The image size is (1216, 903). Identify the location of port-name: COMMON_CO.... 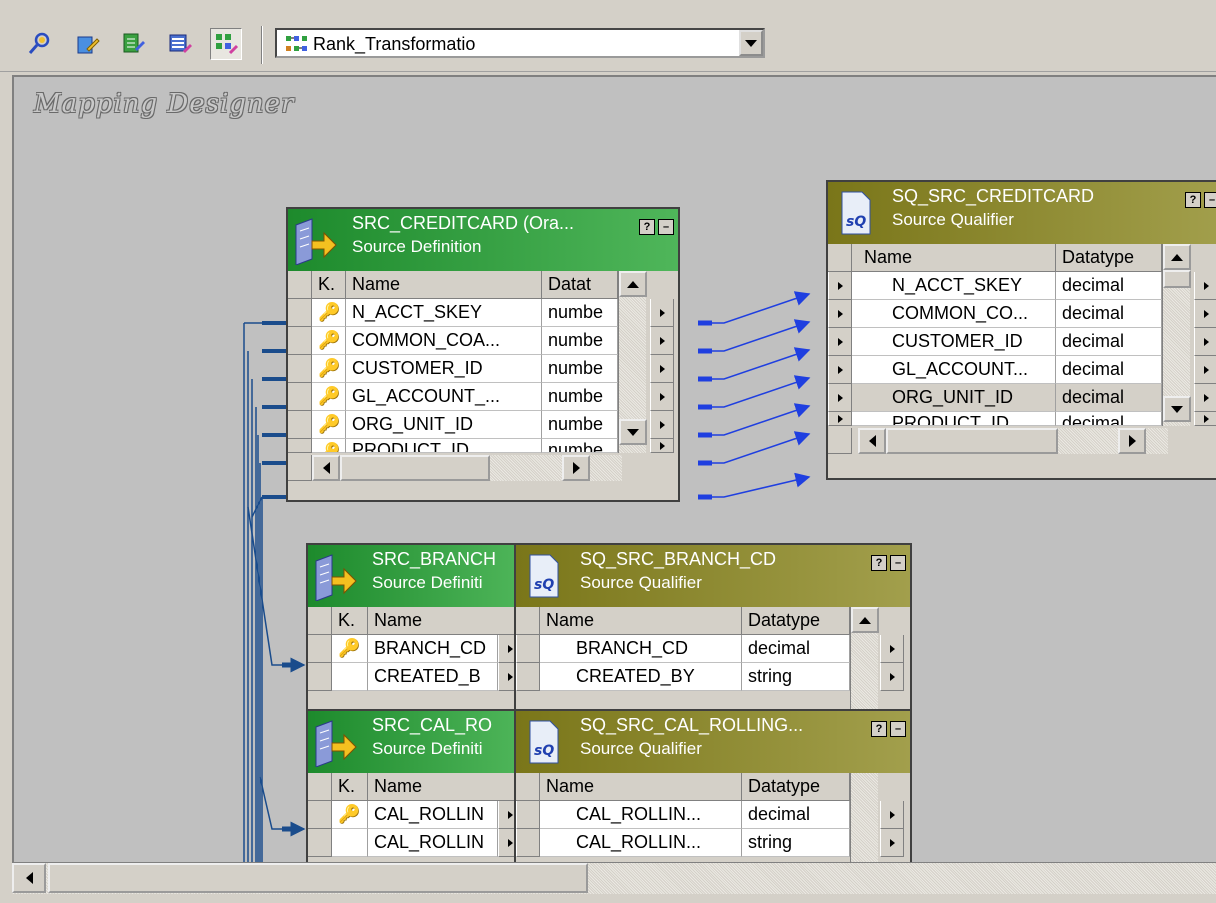
(971, 314).